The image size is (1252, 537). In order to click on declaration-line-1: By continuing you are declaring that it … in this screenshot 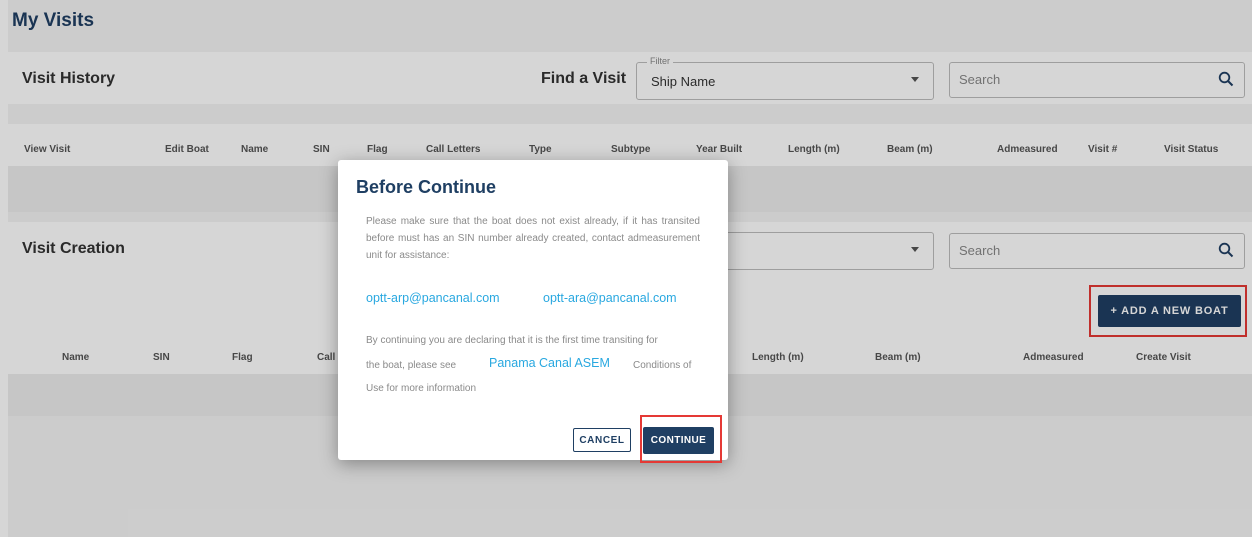, I will do `click(512, 340)`.